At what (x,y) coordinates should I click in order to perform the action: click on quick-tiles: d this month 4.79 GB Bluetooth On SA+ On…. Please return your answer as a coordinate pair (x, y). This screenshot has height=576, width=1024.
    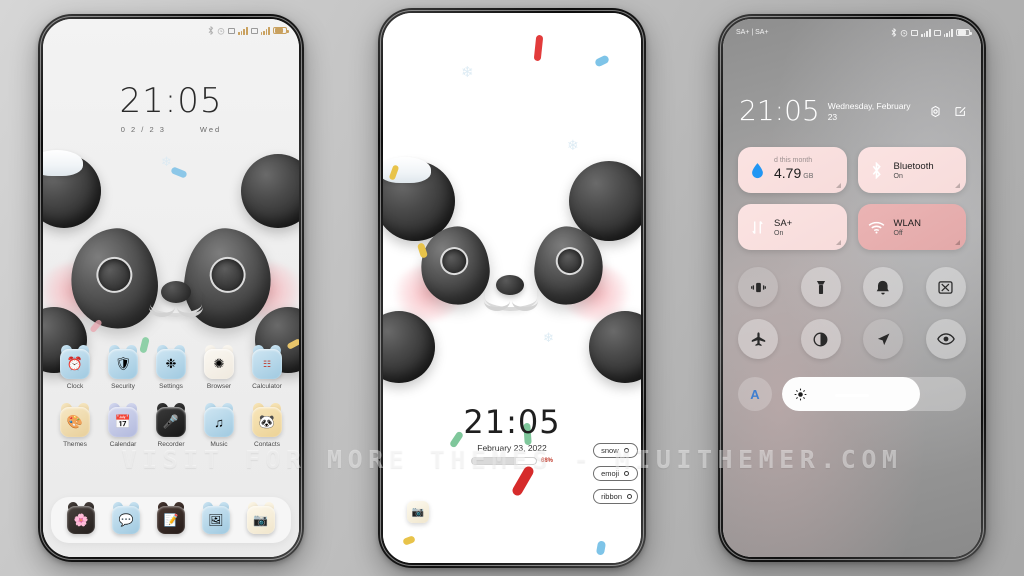
    Looking at the image, I should click on (852, 204).